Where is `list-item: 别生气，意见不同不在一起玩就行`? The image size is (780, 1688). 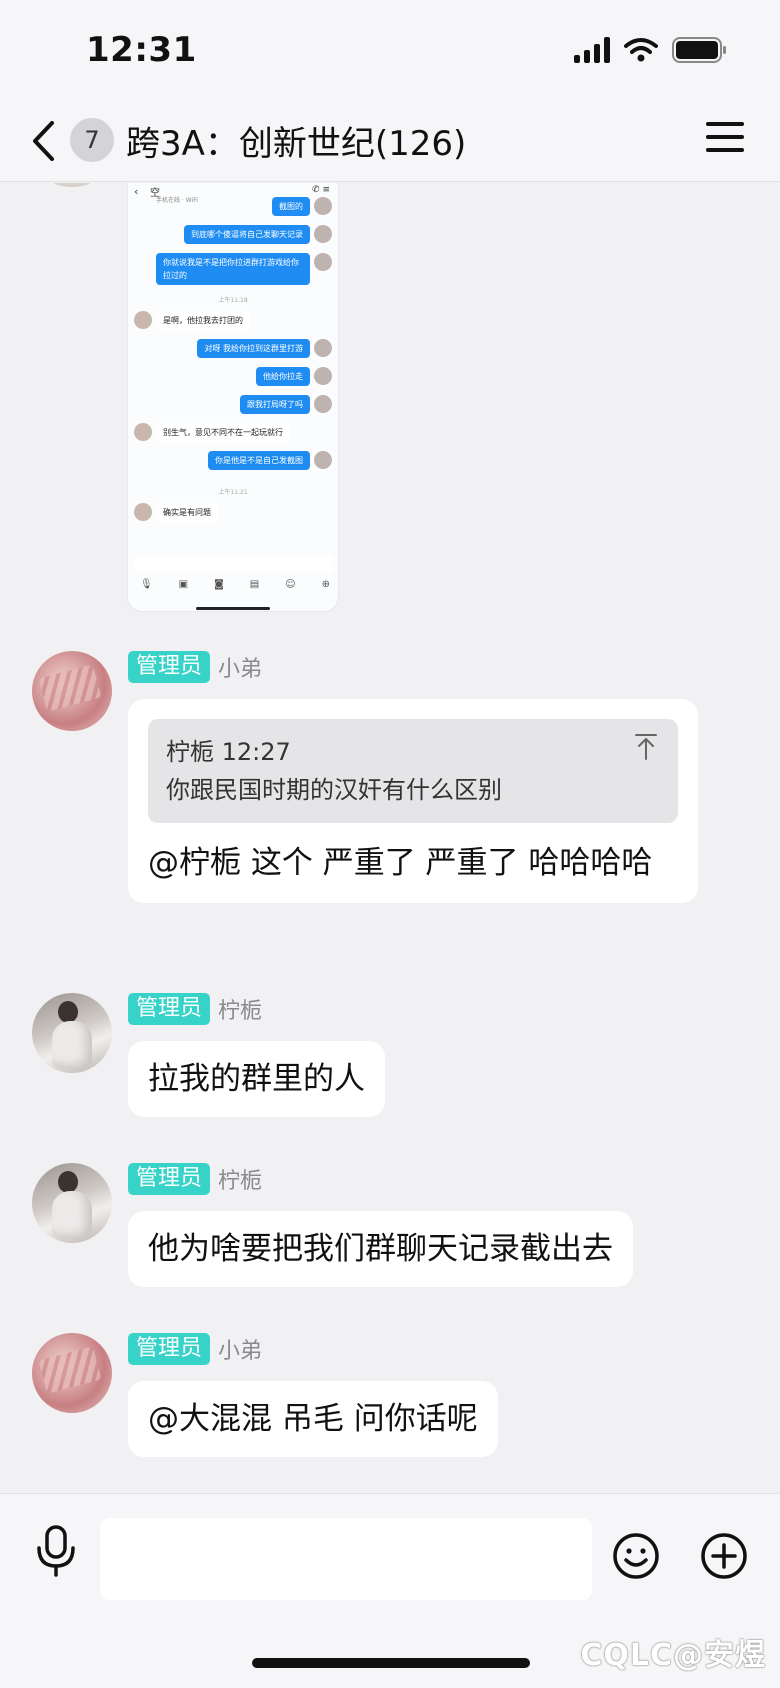
list-item: 别生气，意见不同不在一起玩就行 is located at coordinates (212, 432).